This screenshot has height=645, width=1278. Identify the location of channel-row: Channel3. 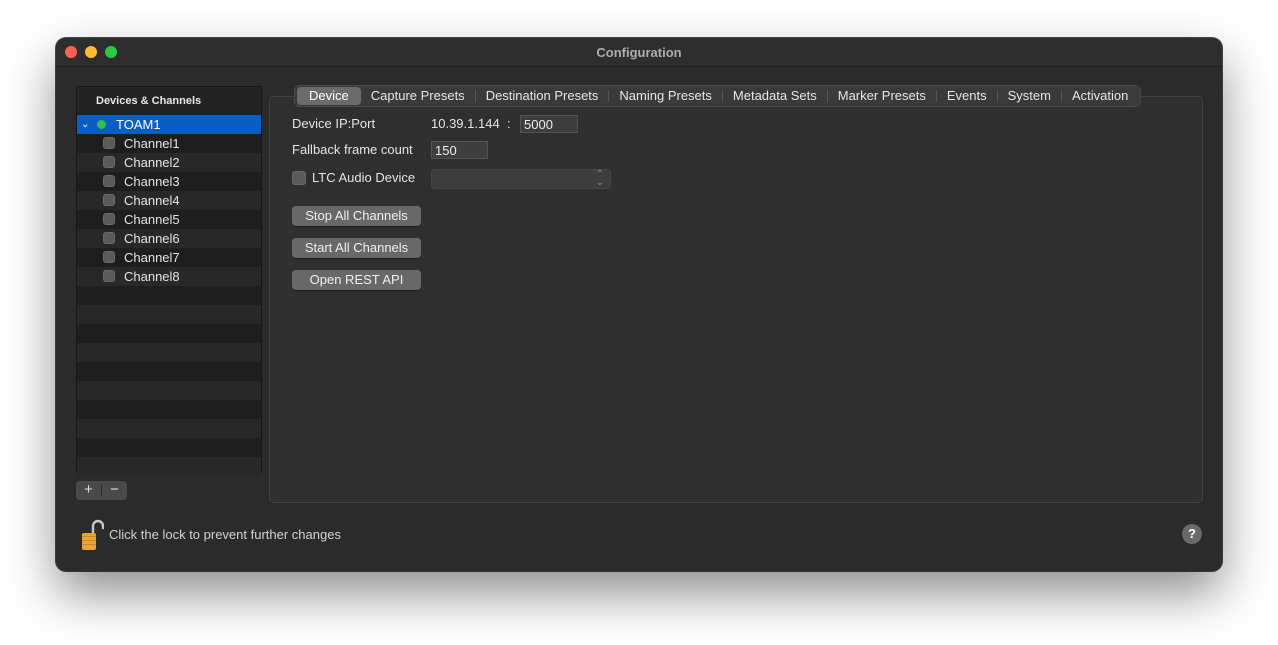
(169, 181).